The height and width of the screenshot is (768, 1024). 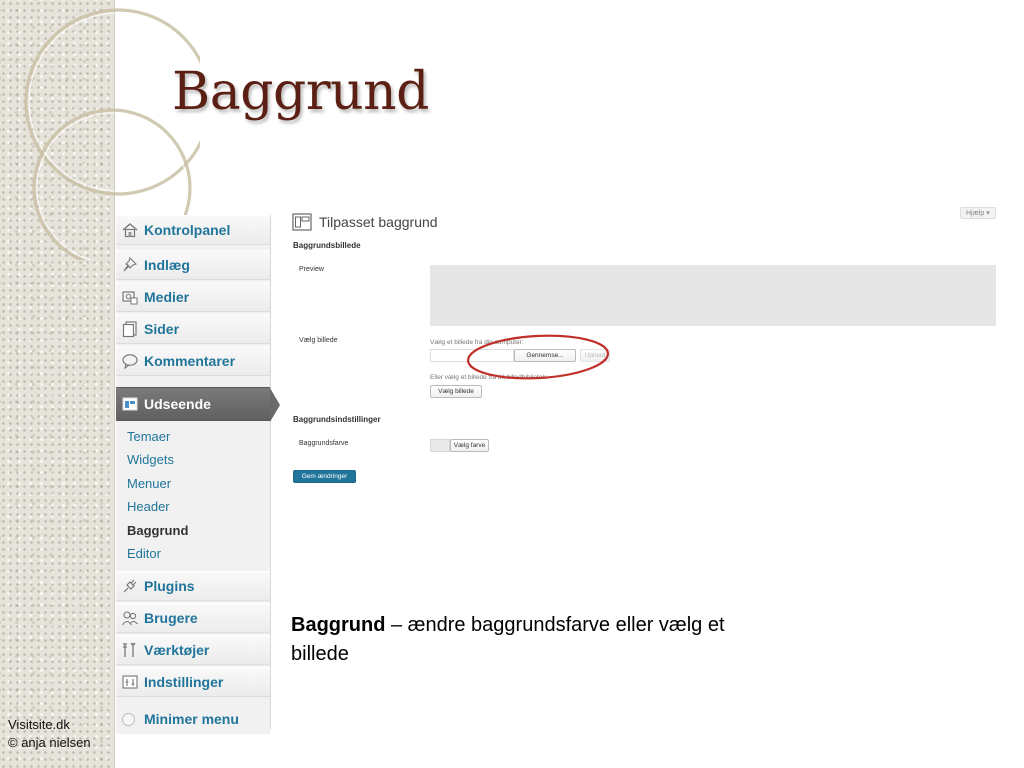 What do you see at coordinates (193, 329) in the screenshot?
I see `sidebar-item-sider: Sider` at bounding box center [193, 329].